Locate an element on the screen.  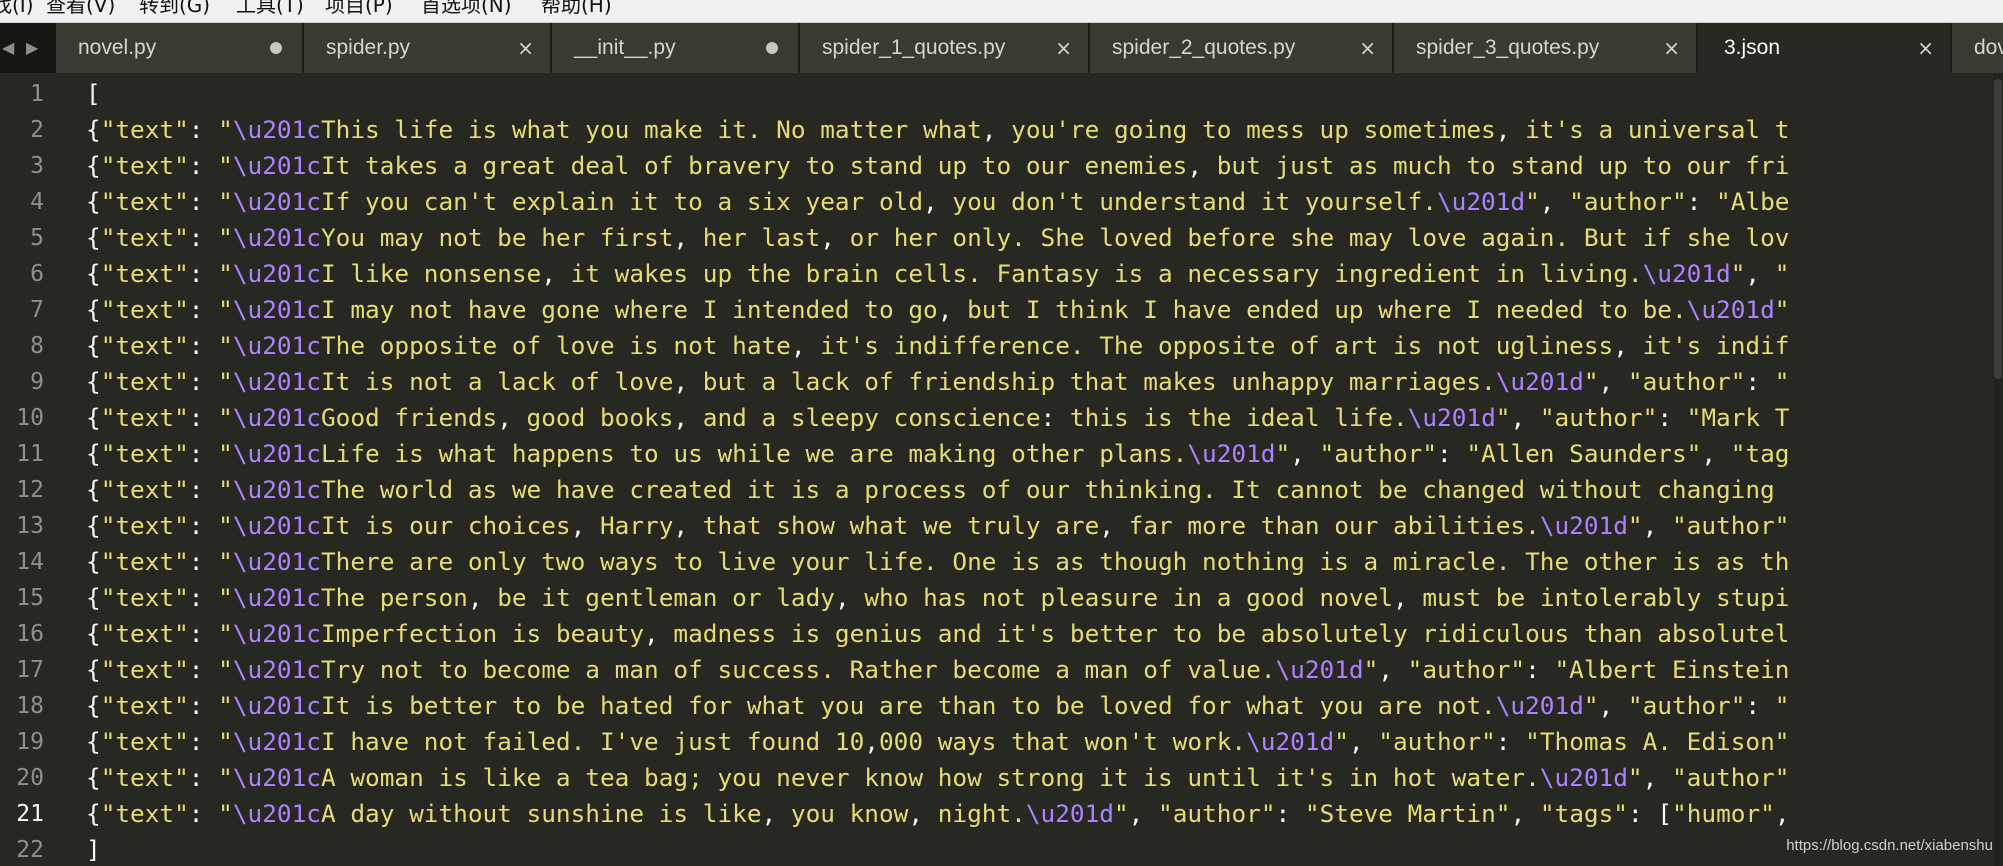
line-number: 2 is located at coordinates (37, 130).